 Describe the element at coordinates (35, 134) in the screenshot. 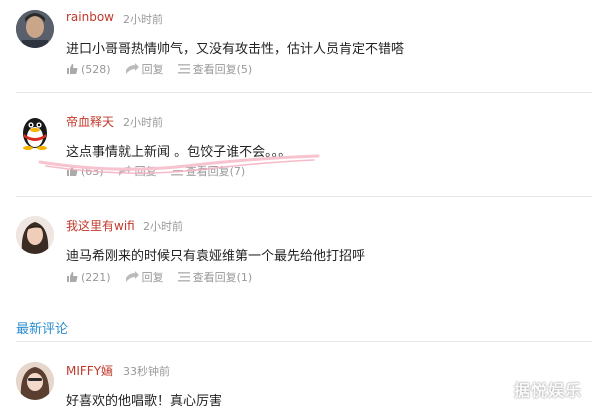

I see `qq-penguin-avatar-image` at that location.